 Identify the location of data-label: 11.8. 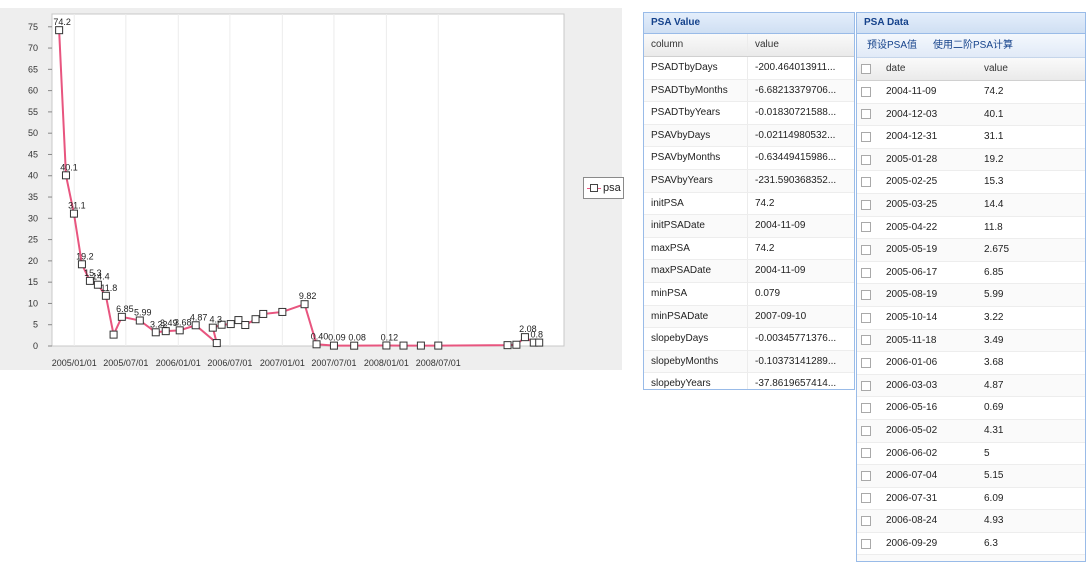
(108, 288).